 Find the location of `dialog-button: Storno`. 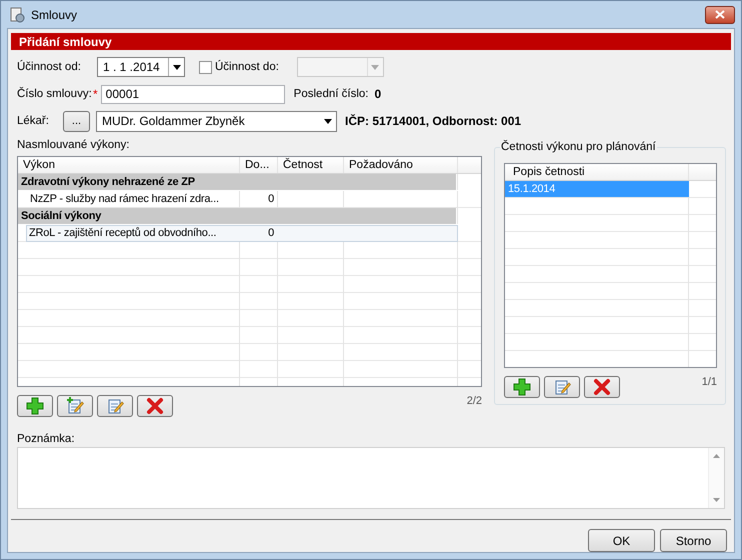

dialog-button: Storno is located at coordinates (693, 540).